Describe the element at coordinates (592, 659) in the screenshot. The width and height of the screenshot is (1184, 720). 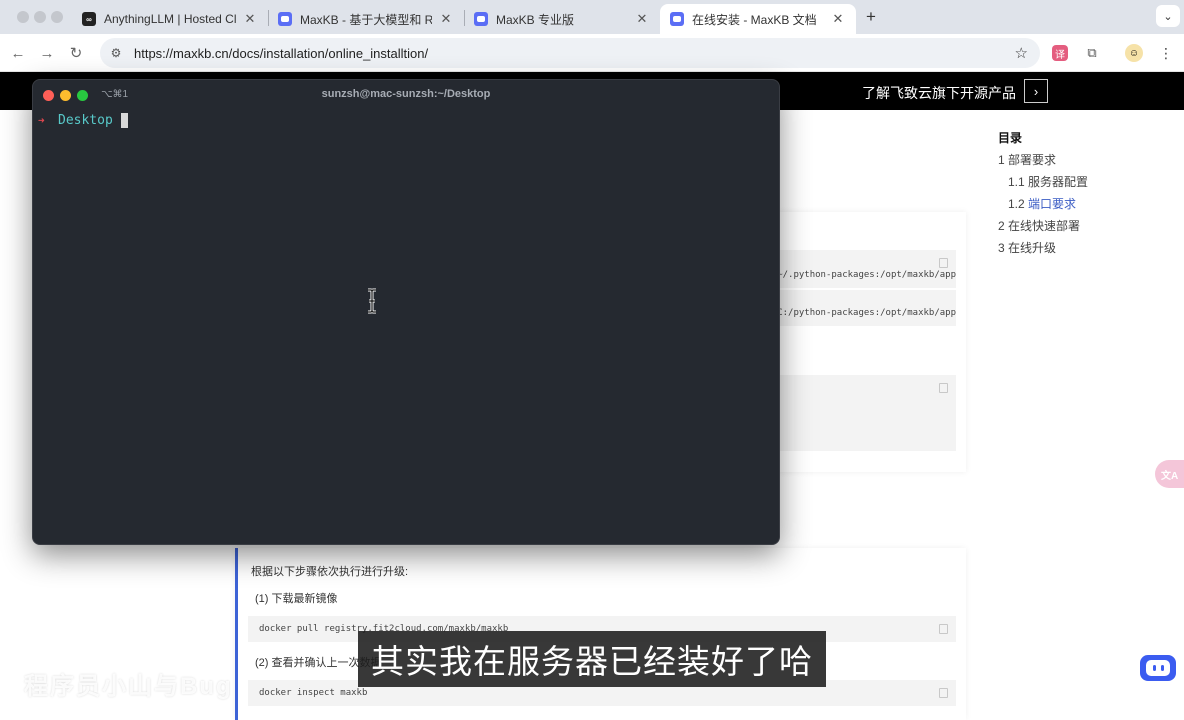
I see `video-subtitle: 其实我在服务器已经装好了哈` at that location.